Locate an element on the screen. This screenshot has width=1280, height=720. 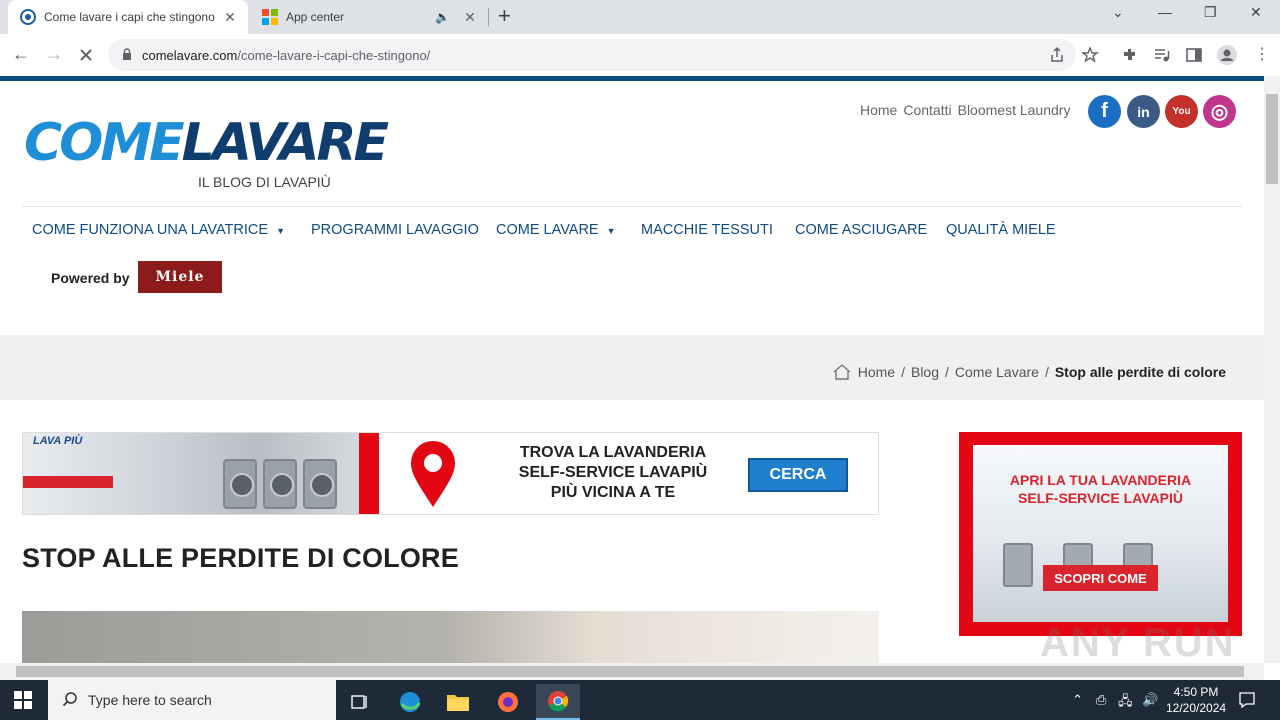
menu-label: COME LAVARE is located at coordinates (547, 230).